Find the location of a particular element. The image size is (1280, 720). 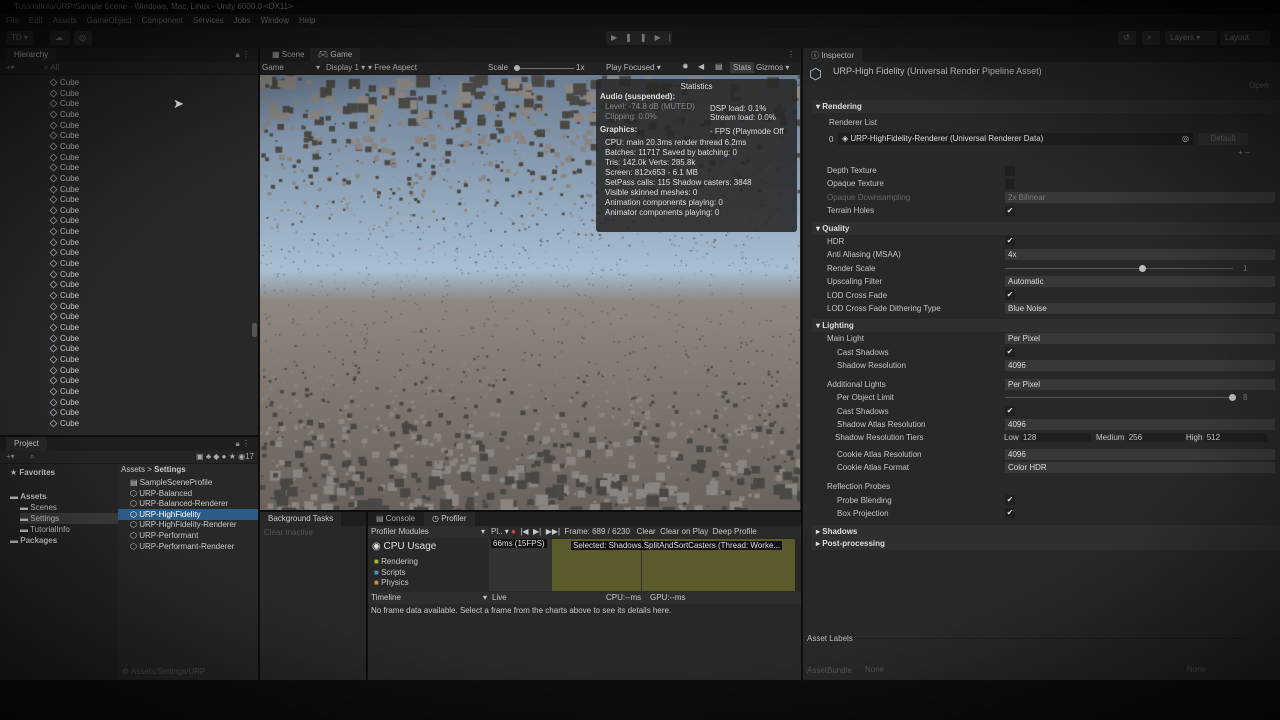

view-dropdown: Timeline ▾ is located at coordinates (429, 597).